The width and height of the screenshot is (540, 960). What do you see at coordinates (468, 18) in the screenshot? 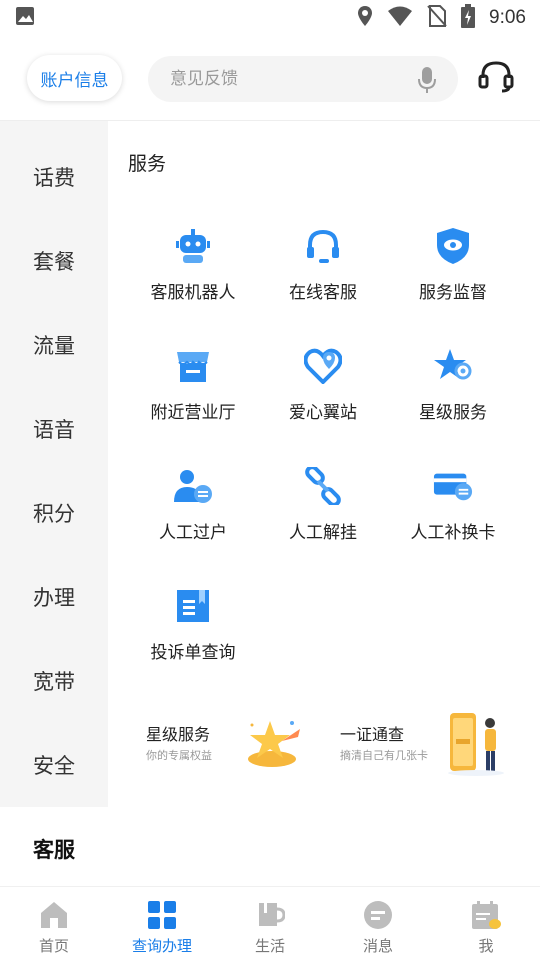
I see `battery-charging-icon` at bounding box center [468, 18].